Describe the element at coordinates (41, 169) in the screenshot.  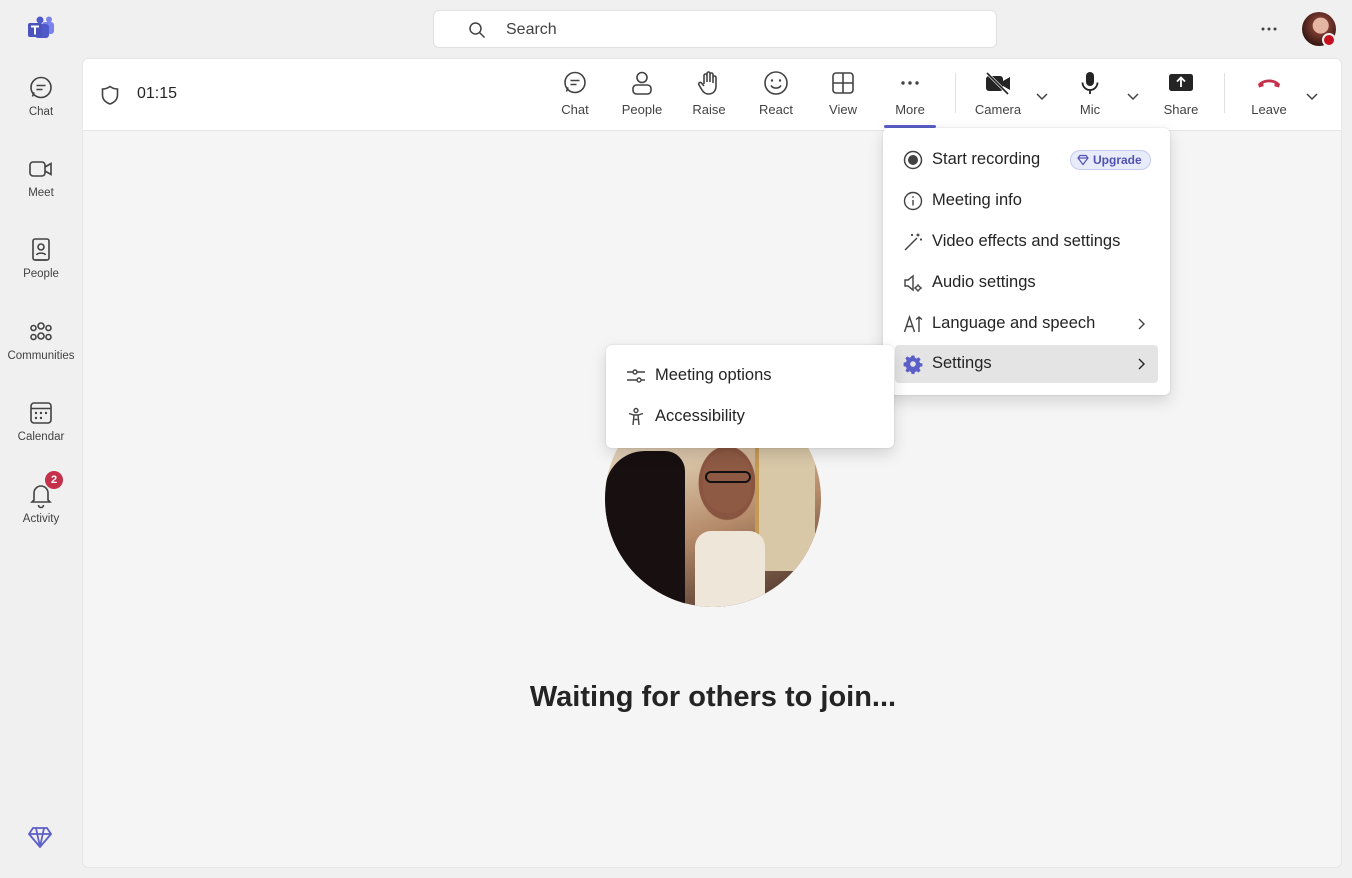
I see `video-camera-icon` at that location.